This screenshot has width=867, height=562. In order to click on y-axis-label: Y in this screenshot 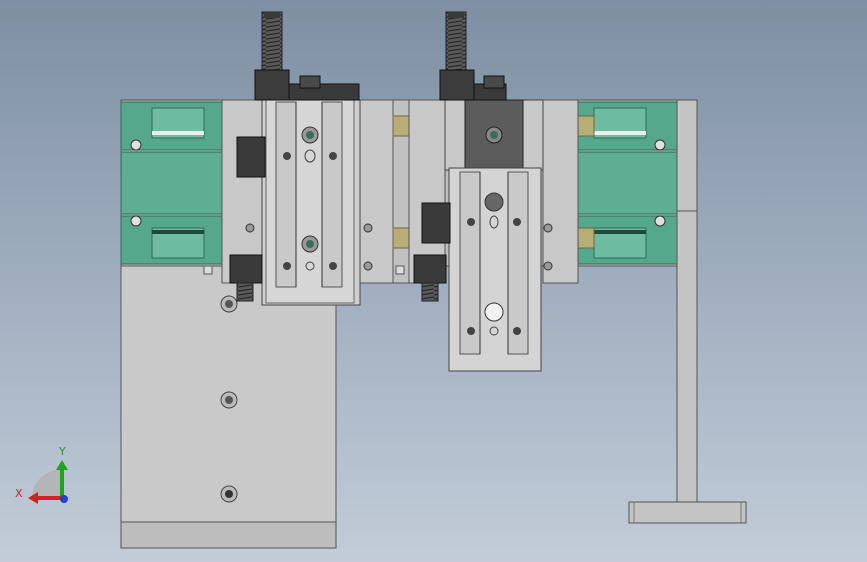, I will do `click(62, 451)`.